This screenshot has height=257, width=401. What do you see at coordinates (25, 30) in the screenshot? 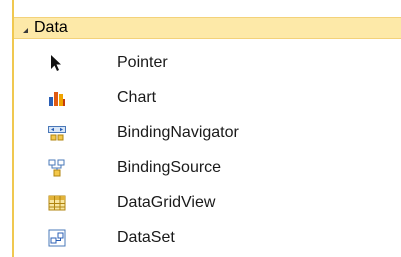
I see `collapse-triangle-icon` at bounding box center [25, 30].